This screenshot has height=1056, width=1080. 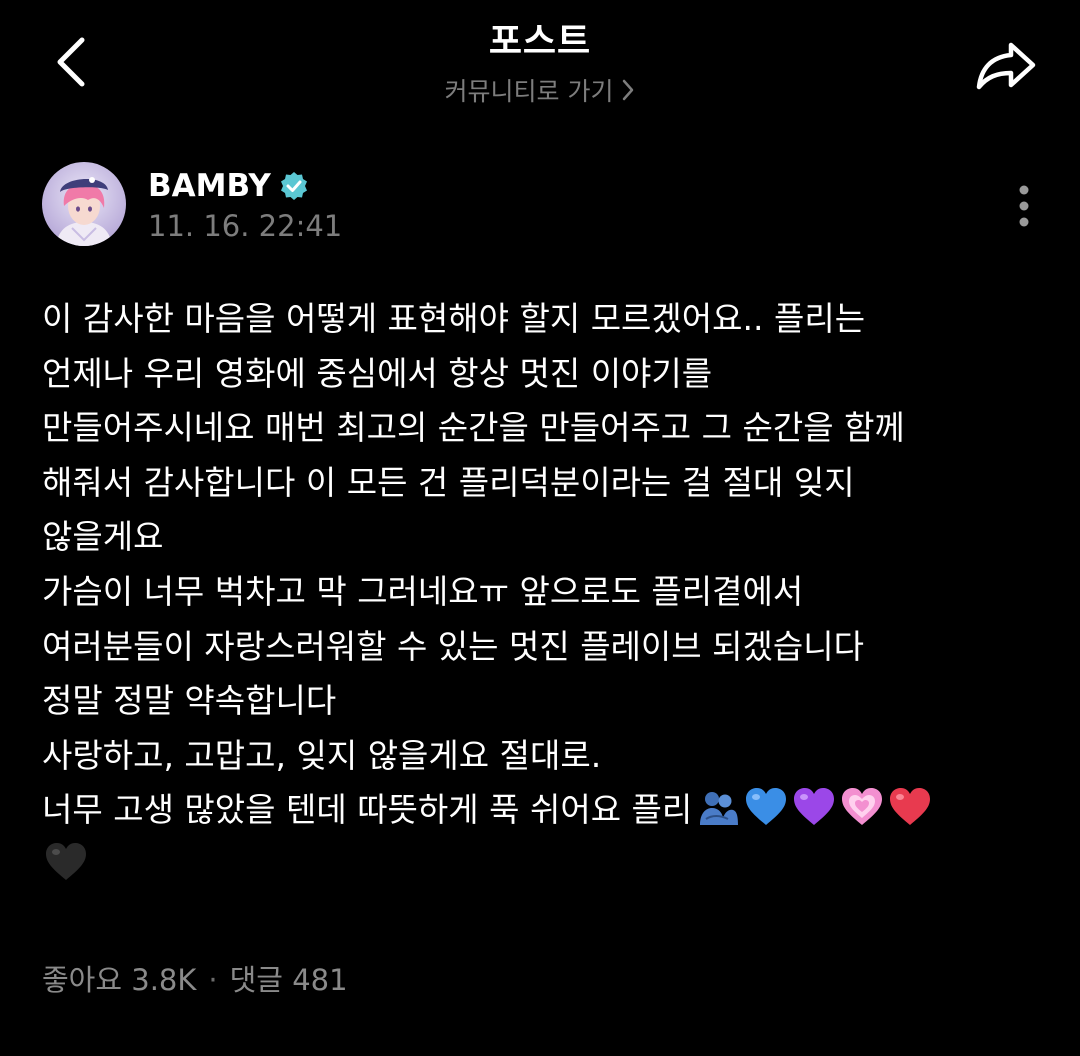 I want to click on hugging-people-emoji, so click(x=719, y=809).